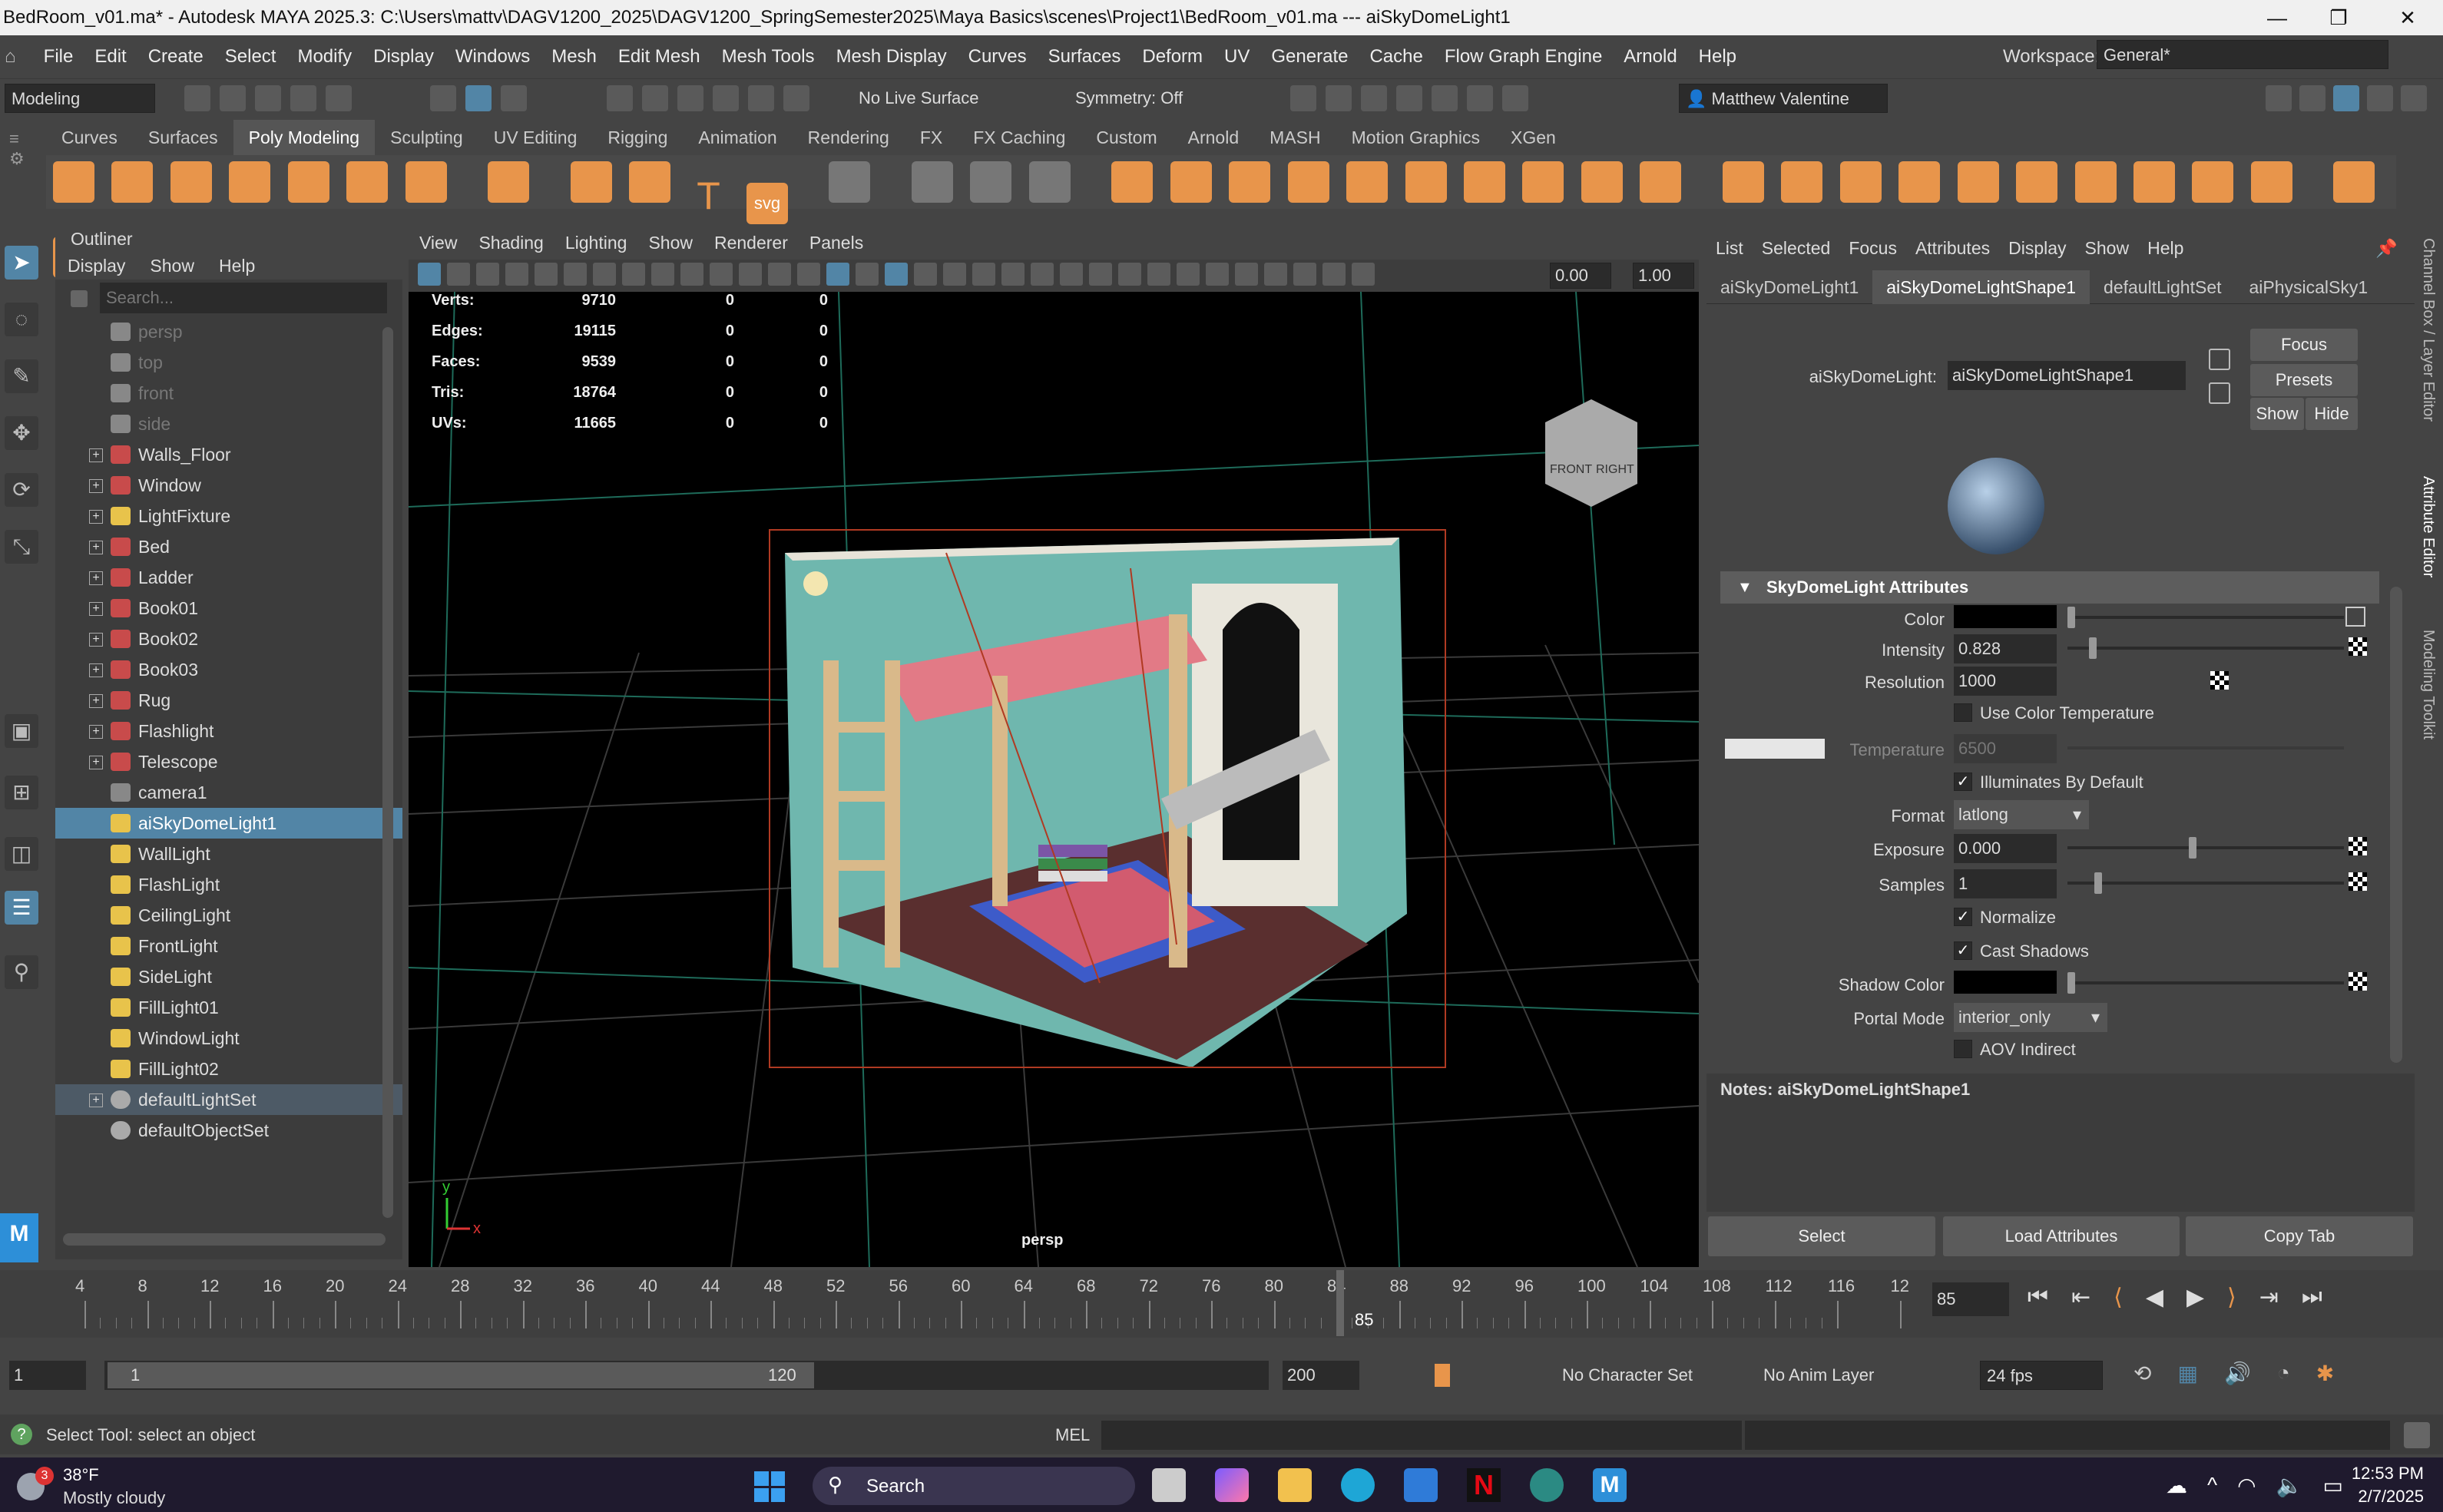 The width and height of the screenshot is (2443, 1512). Describe the element at coordinates (896, 274) in the screenshot. I see `wireframe-on-shaded-icon` at that location.